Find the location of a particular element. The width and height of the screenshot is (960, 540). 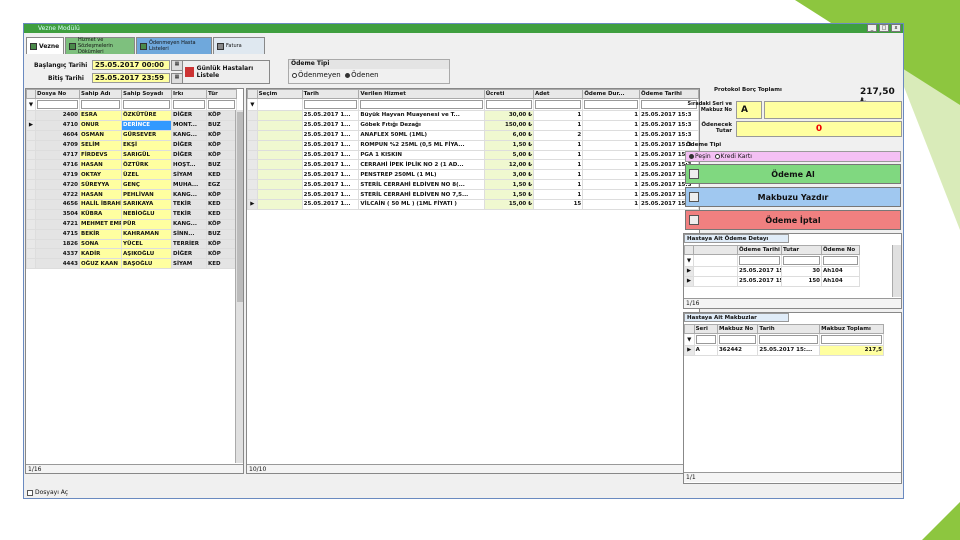

cash-radio is located at coordinates (691, 156).